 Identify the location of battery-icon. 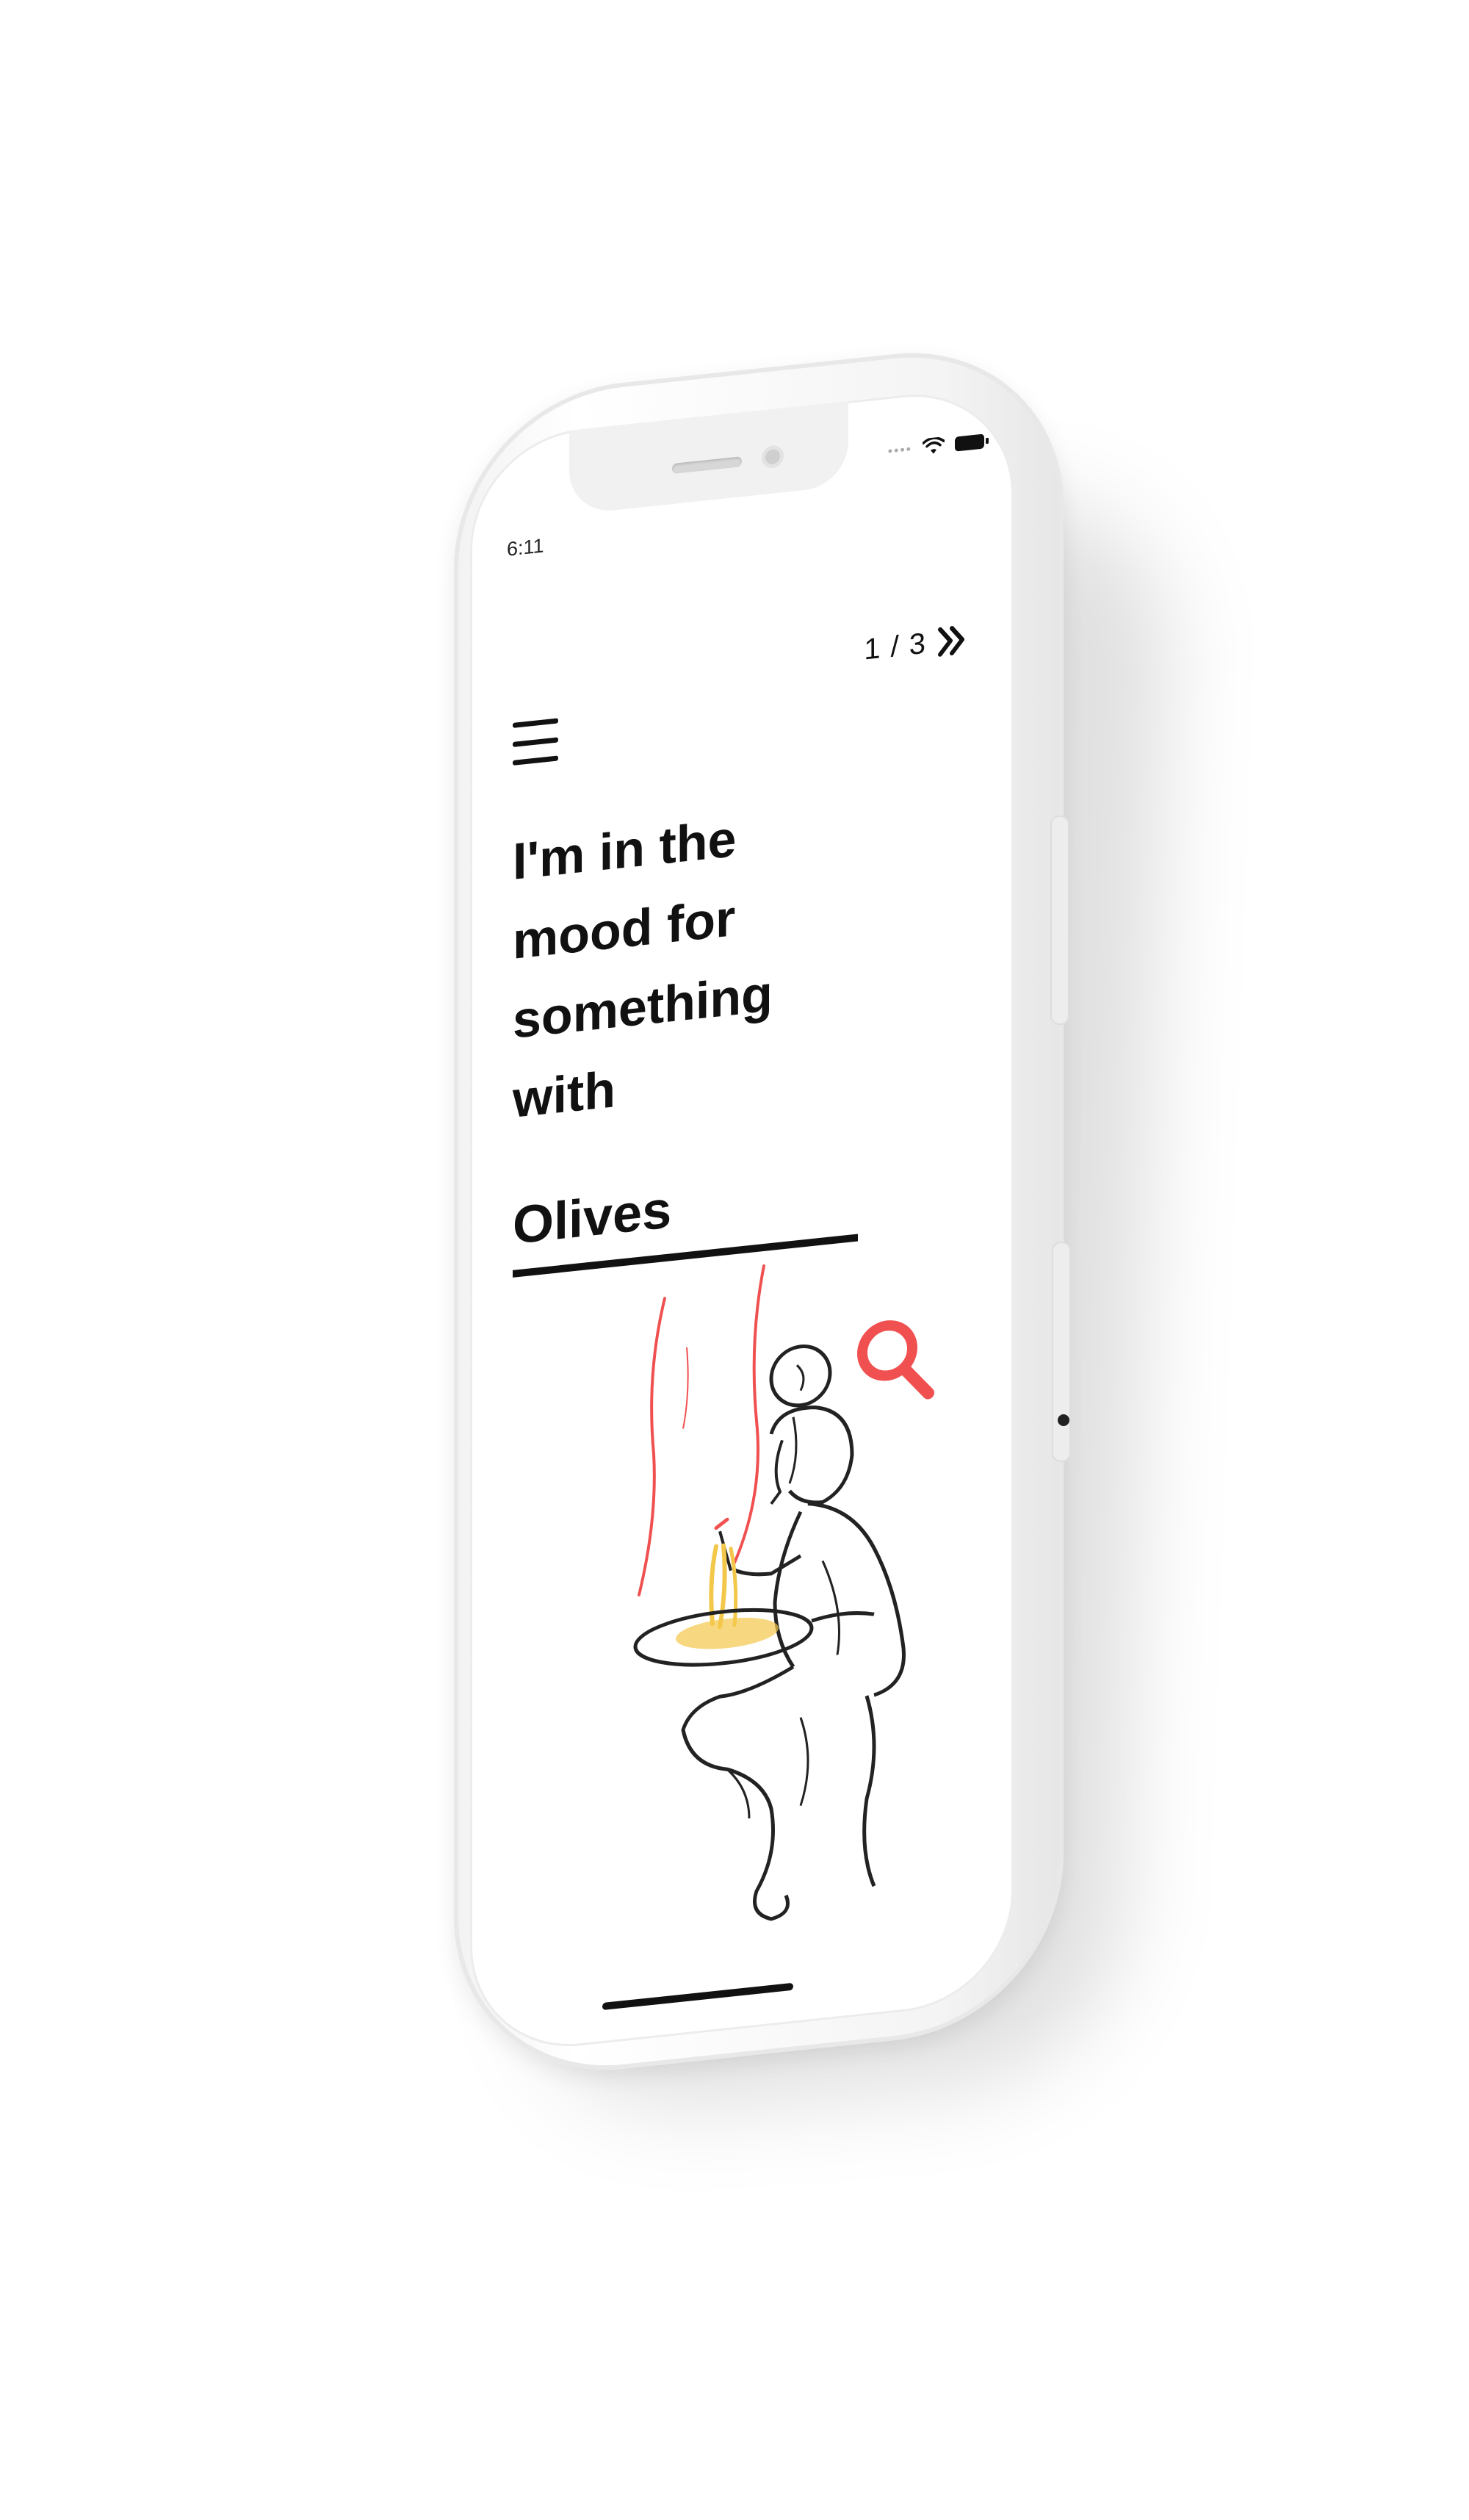
(969, 443).